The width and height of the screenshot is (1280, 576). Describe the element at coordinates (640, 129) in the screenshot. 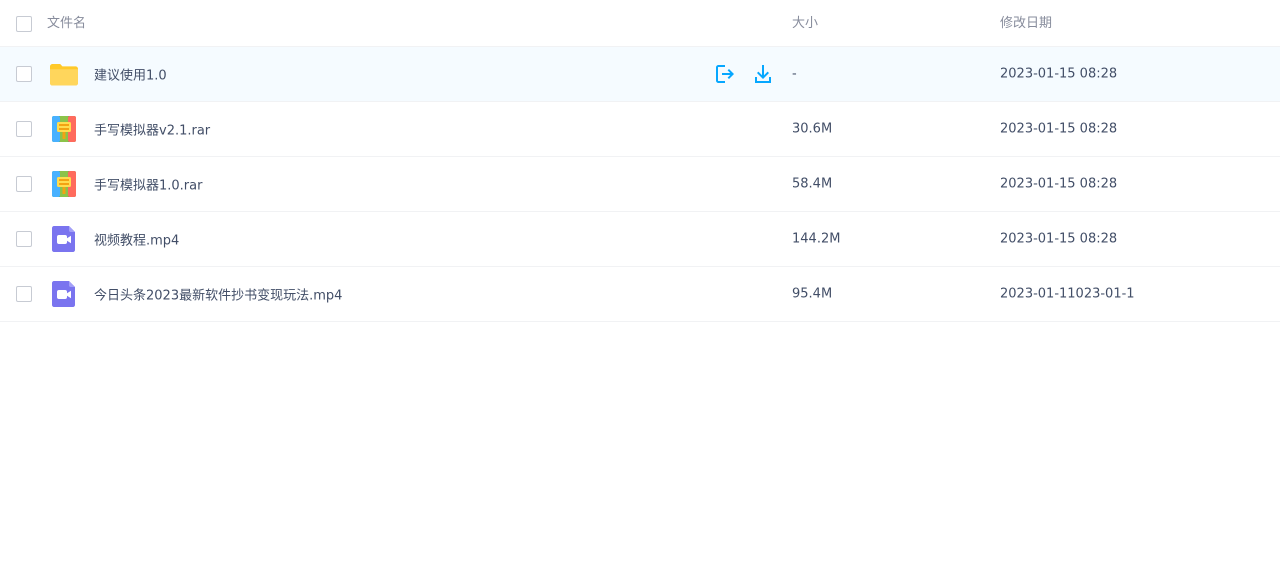

I see `file-row-archive: 手写模拟器v2.1.rar 30.6M 2023-01-15 08:28` at that location.